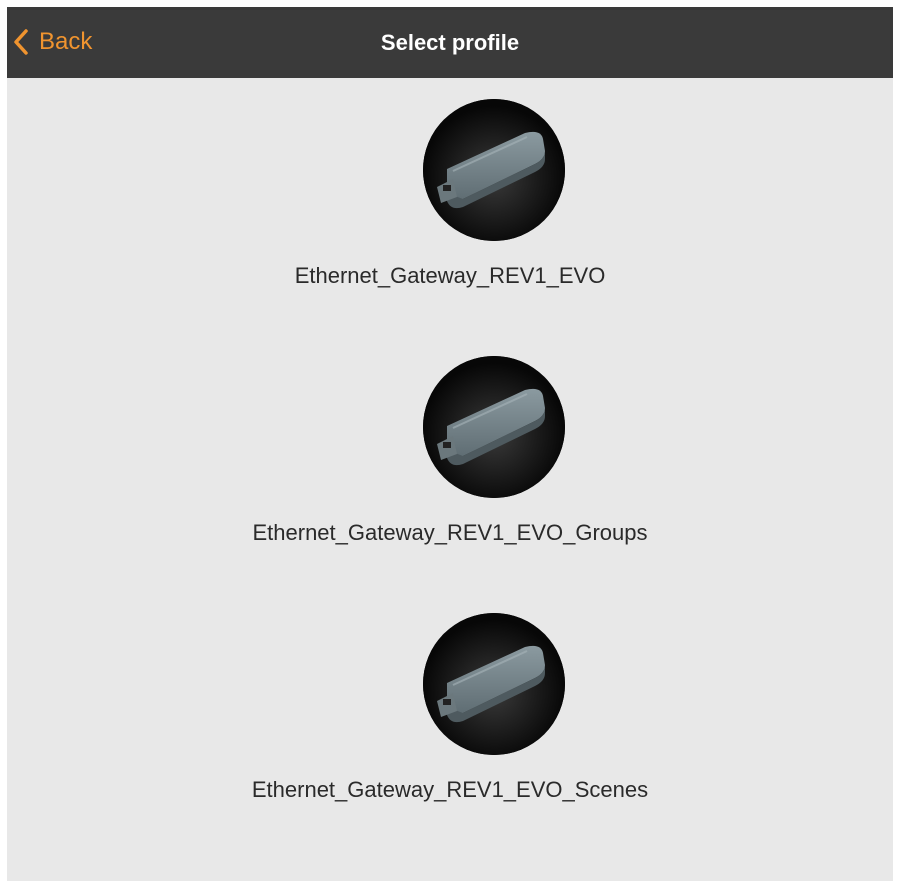 The height and width of the screenshot is (881, 900). Describe the element at coordinates (450, 275) in the screenshot. I see `profile-label: Ethernet_Gateway_REV1_EVO` at that location.